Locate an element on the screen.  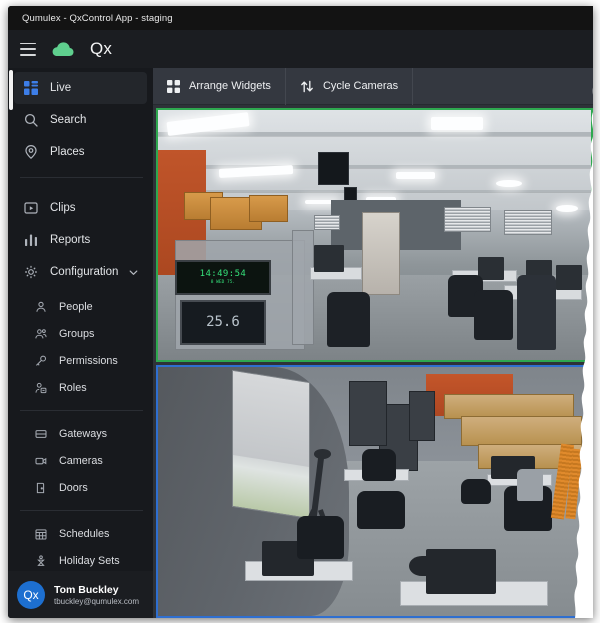
sidebar-item-label: Schedules is located at coordinates (84, 533).